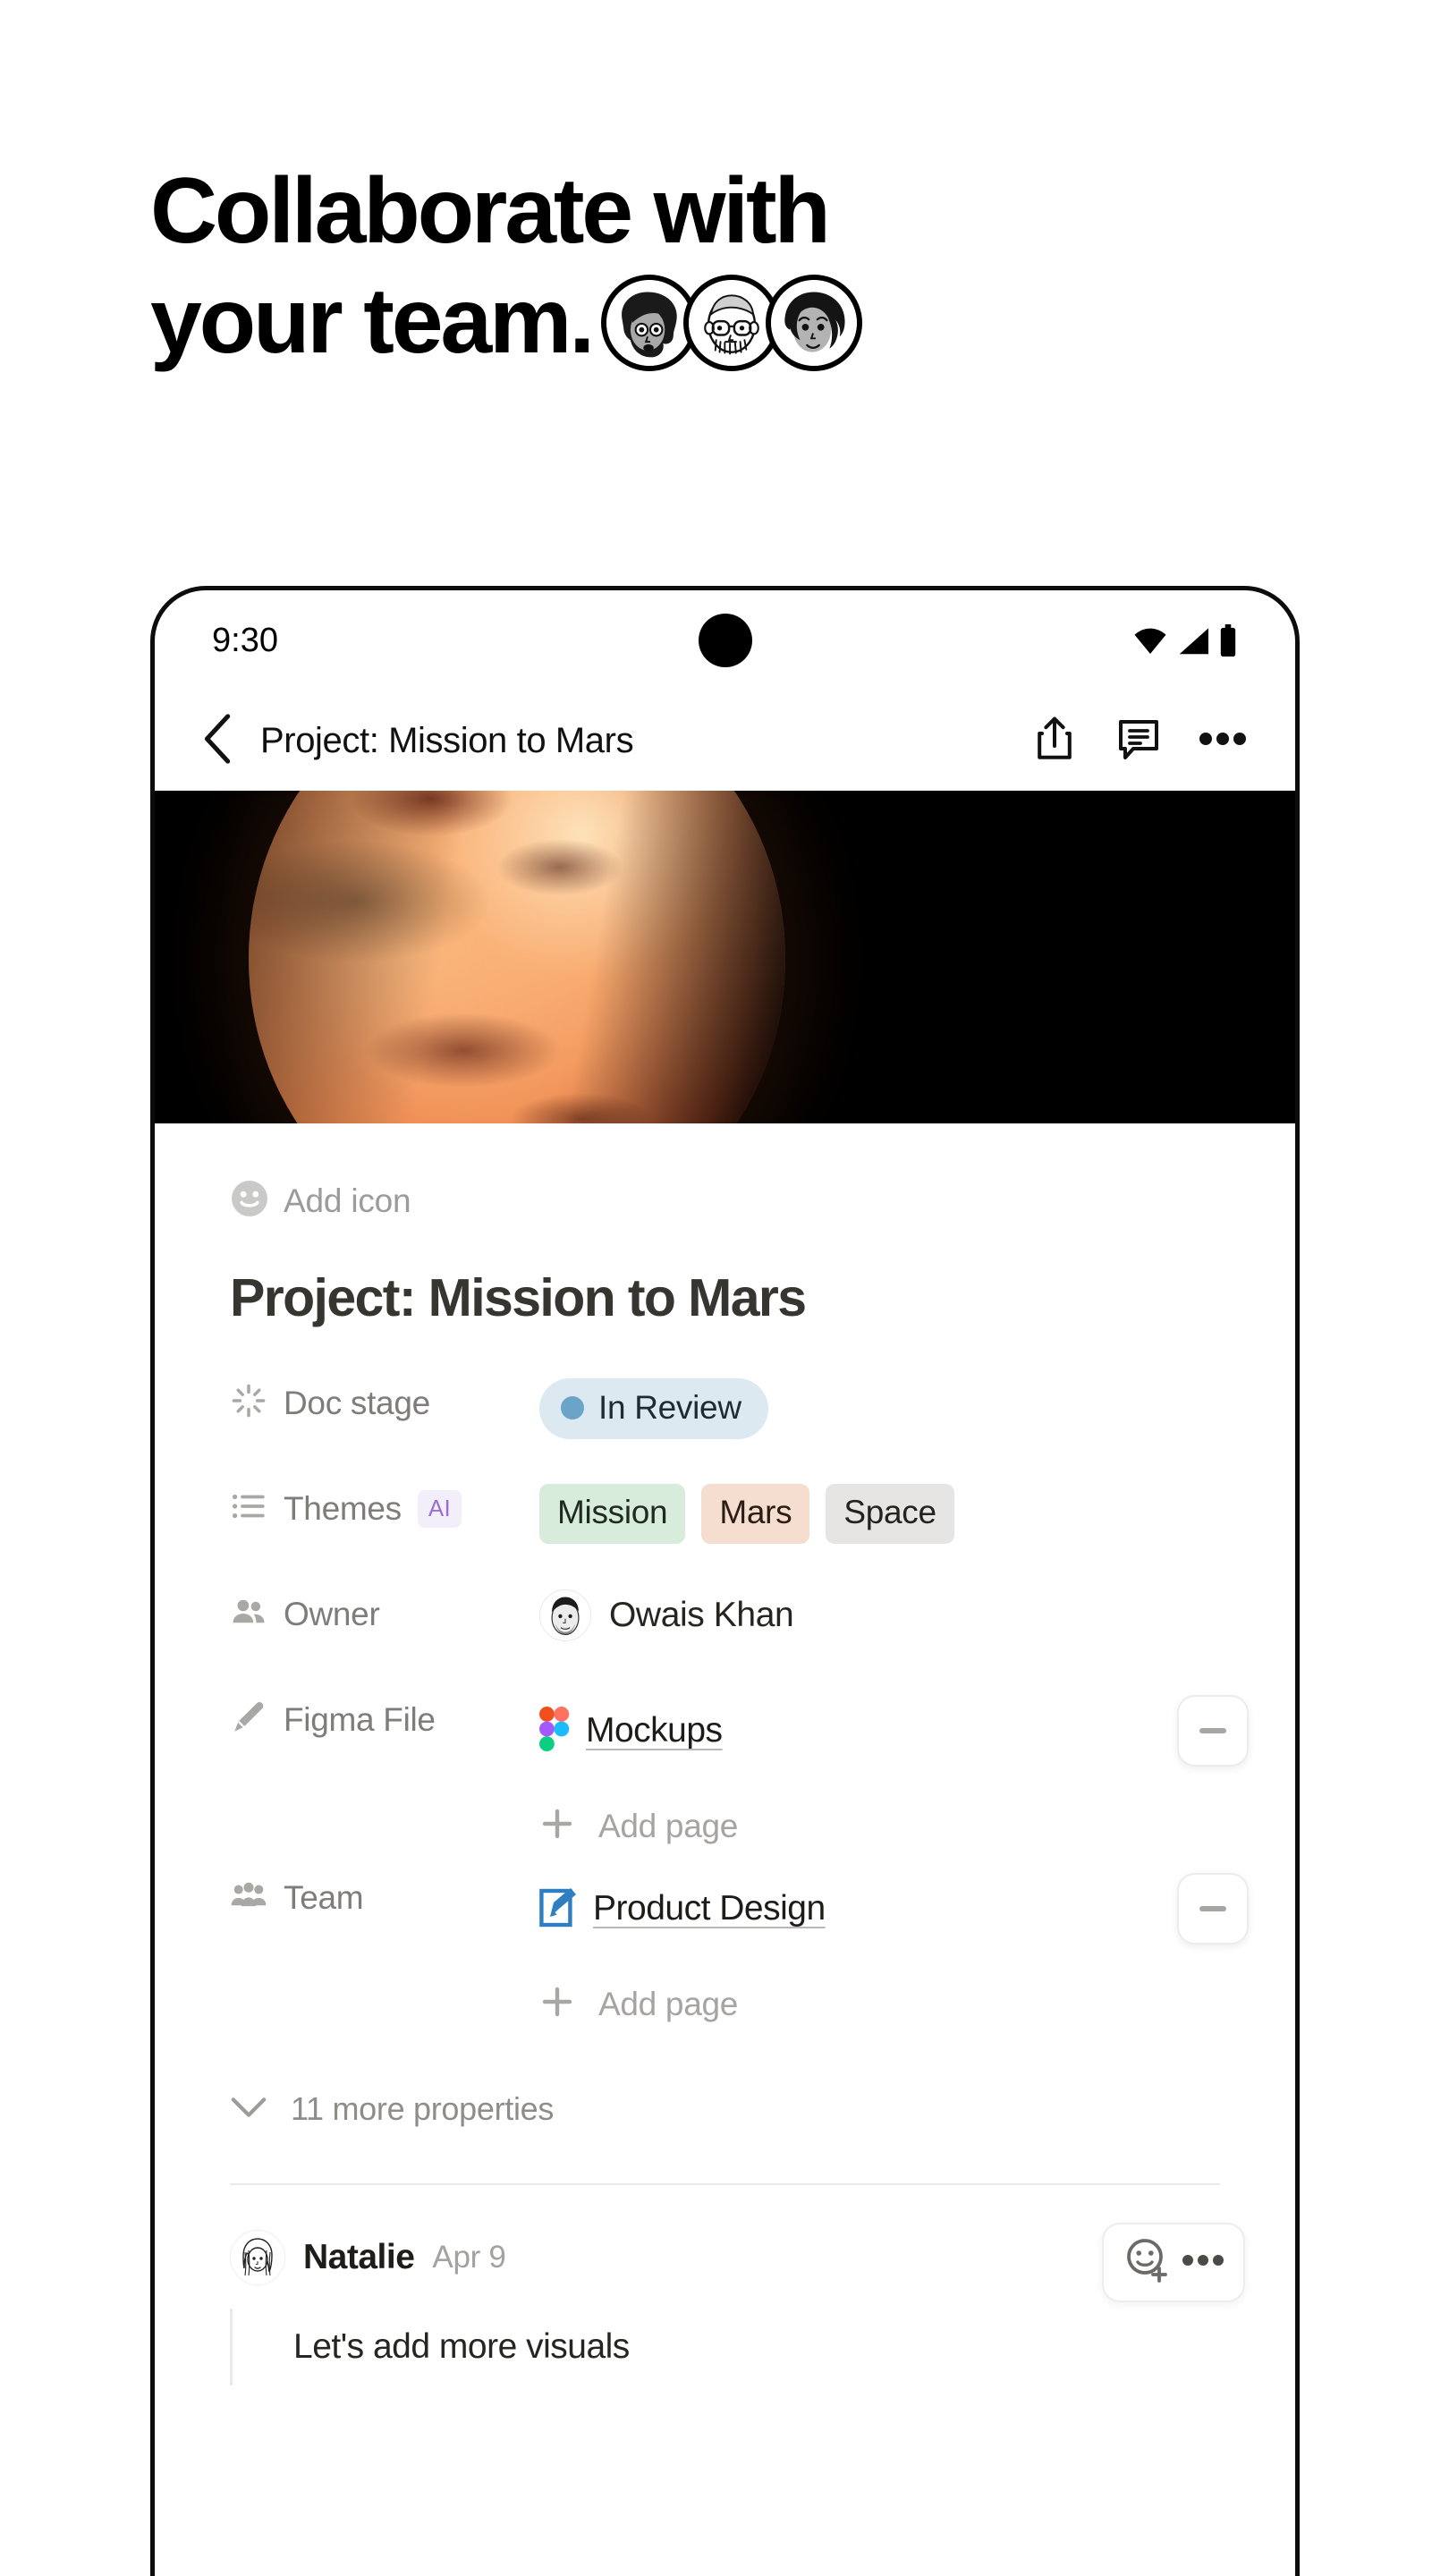 The image size is (1449, 2576). I want to click on comment-icon, so click(1138, 741).